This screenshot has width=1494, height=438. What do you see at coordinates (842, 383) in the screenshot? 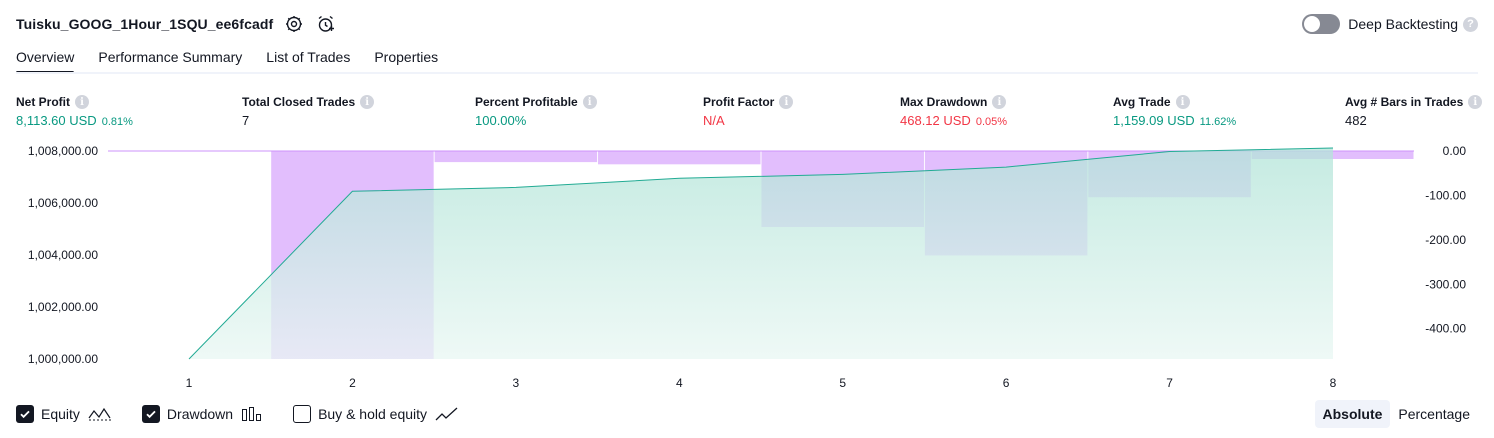
I see `x-axis-tick-label: 5` at bounding box center [842, 383].